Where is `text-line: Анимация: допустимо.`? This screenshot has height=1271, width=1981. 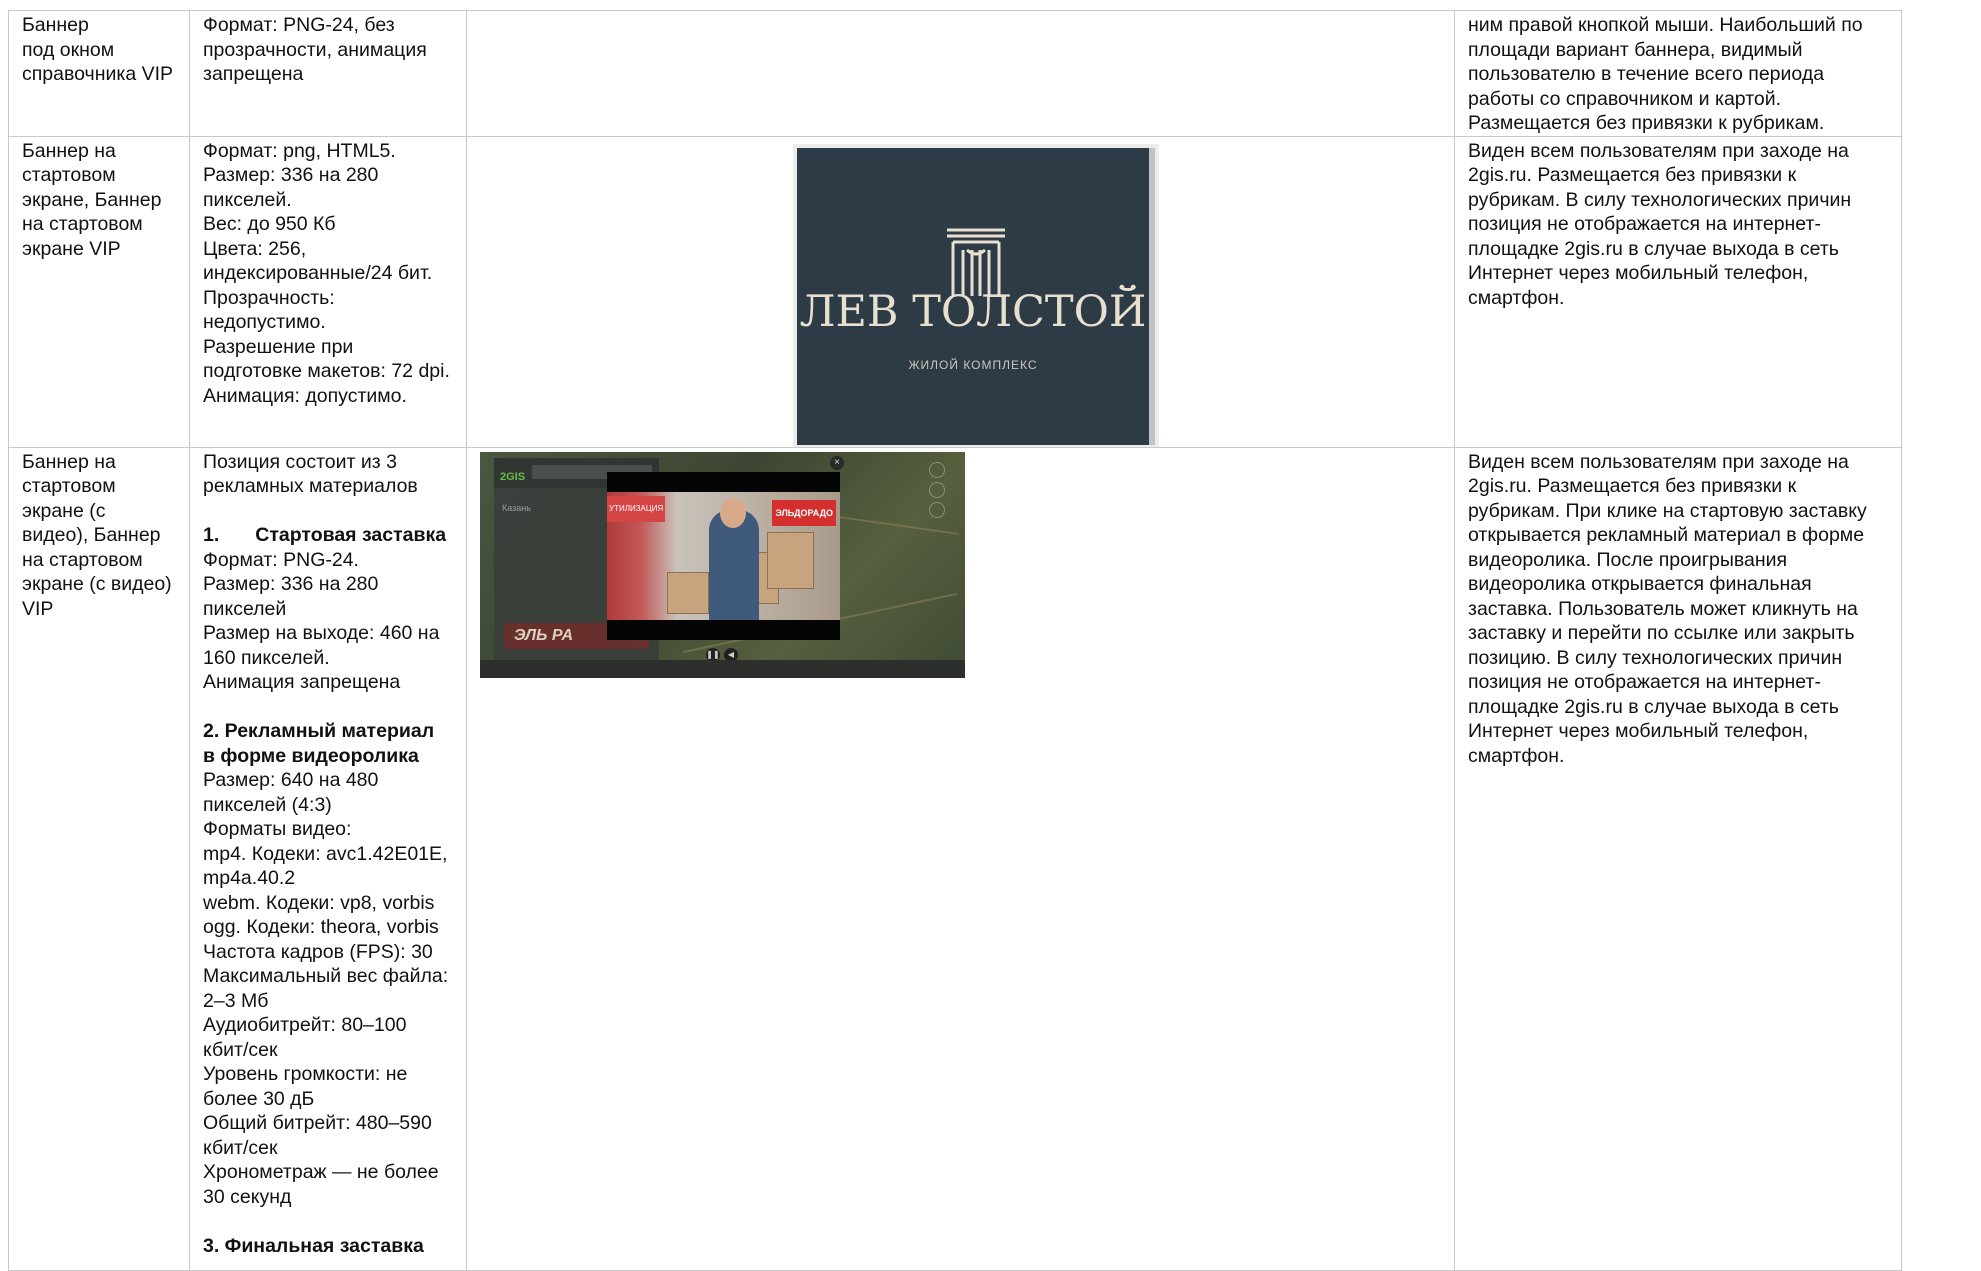 text-line: Анимация: допустимо. is located at coordinates (305, 395).